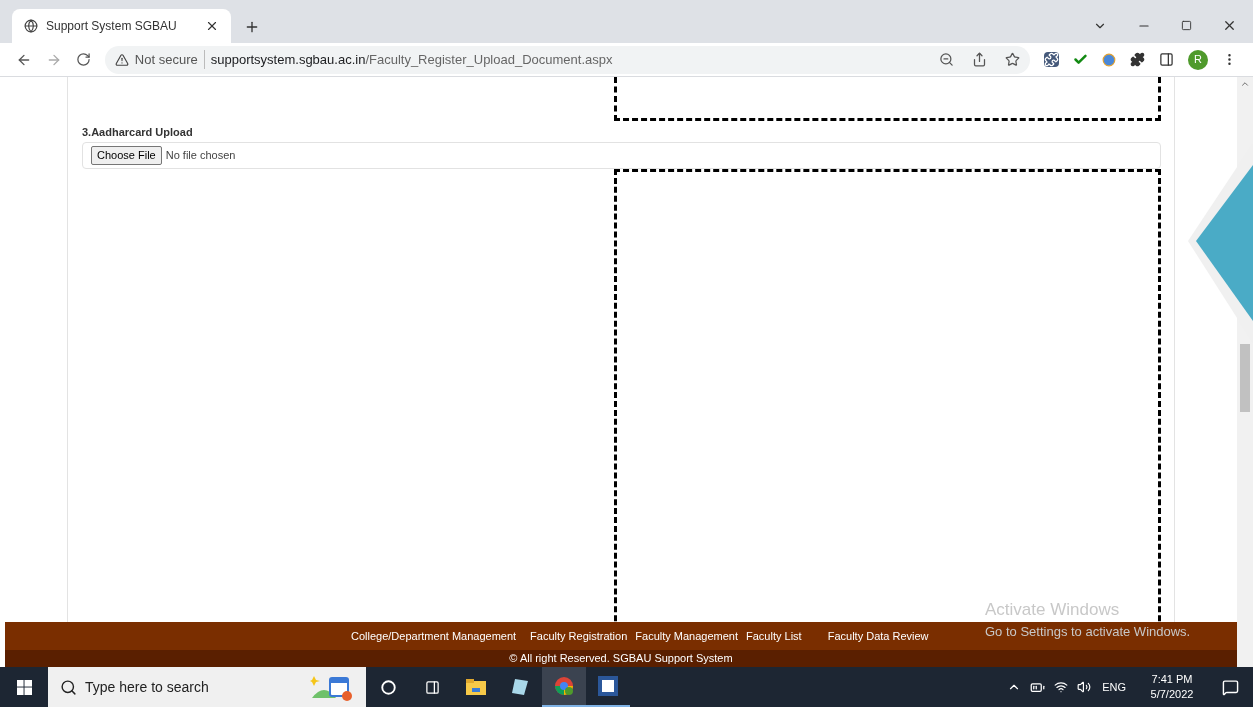 This screenshot has height=707, width=1253. I want to click on task-view-icon, so click(432, 687).